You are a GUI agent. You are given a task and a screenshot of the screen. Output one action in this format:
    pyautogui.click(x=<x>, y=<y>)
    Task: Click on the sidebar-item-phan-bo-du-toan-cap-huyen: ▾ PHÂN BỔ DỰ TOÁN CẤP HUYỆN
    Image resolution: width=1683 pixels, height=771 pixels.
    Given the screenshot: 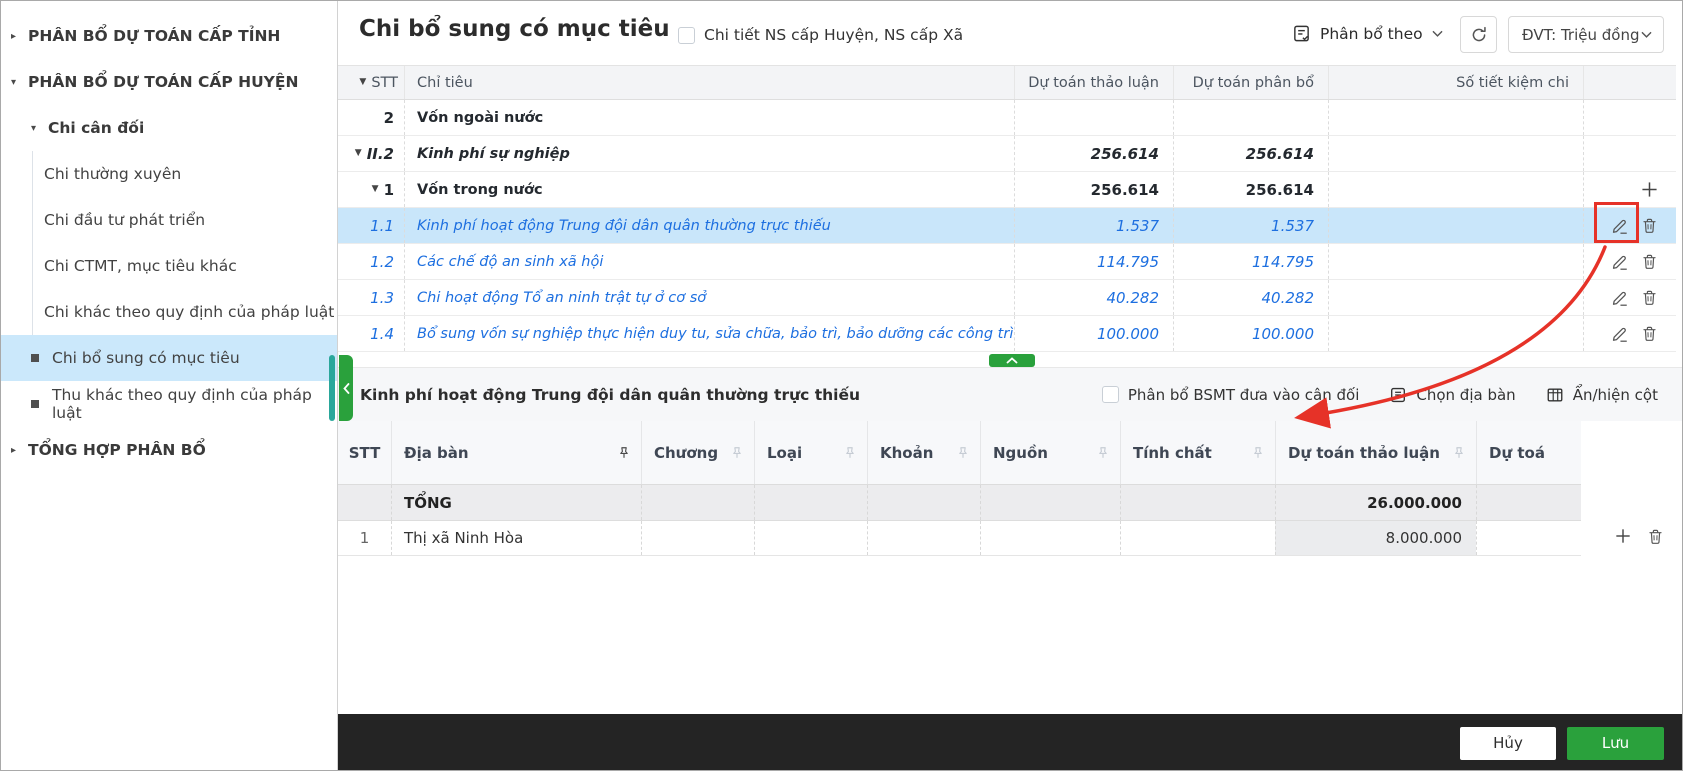 What is the action you would take?
    pyautogui.click(x=169, y=82)
    